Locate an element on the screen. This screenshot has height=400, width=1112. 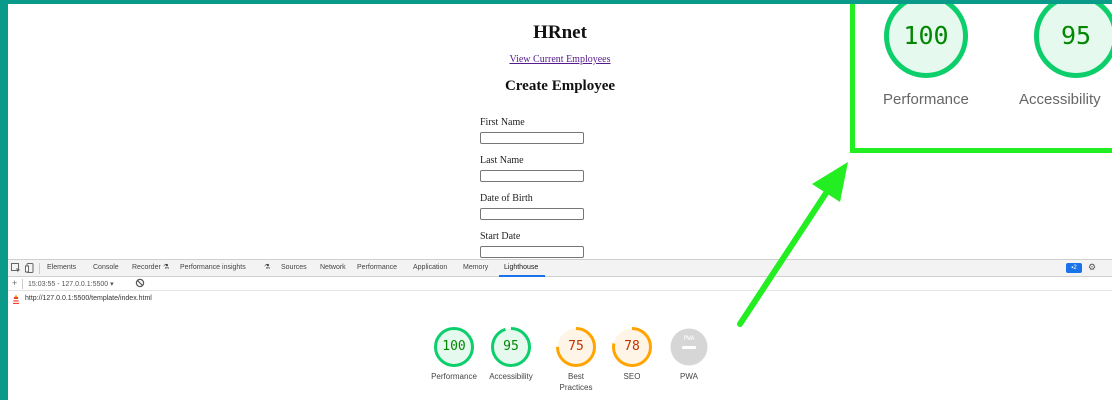
score-gauge-performance: 100 is located at coordinates (454, 347).